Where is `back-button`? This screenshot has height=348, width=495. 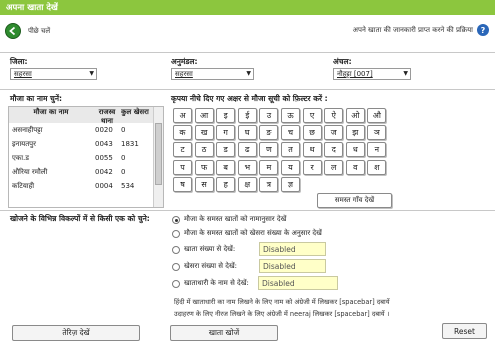 back-button is located at coordinates (13, 31).